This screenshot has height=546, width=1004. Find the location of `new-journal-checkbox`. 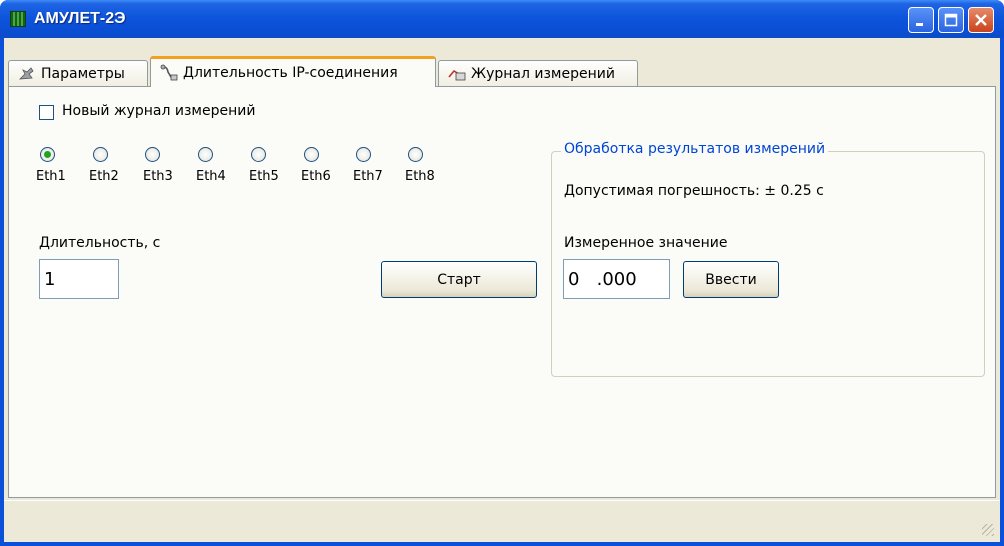

new-journal-checkbox is located at coordinates (46, 112).